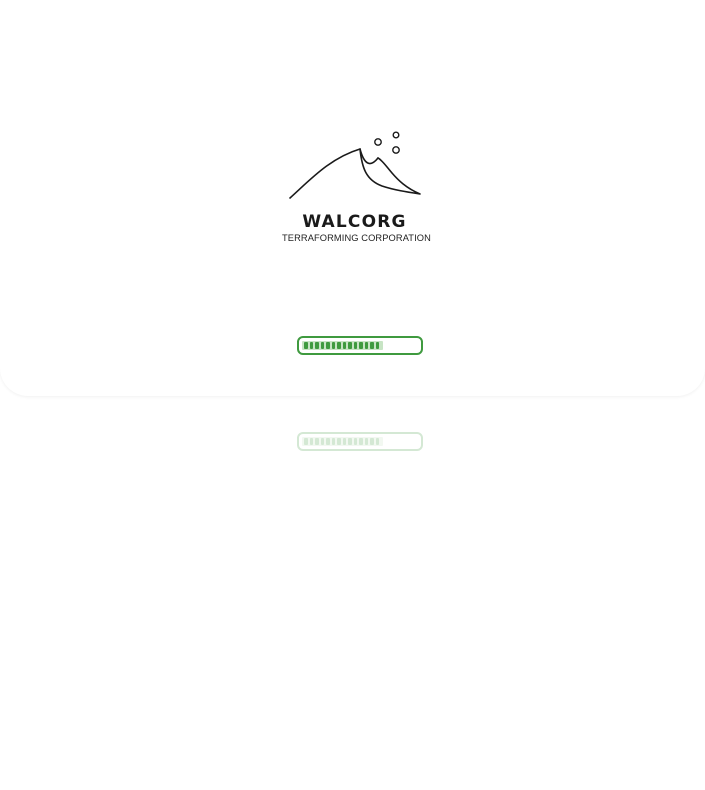  I want to click on progress-bar-reflection, so click(360, 441).